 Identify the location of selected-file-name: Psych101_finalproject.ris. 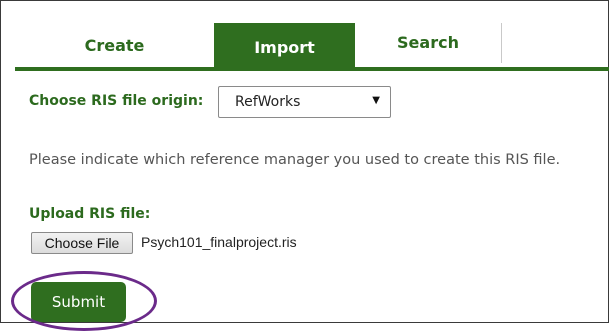
(219, 242).